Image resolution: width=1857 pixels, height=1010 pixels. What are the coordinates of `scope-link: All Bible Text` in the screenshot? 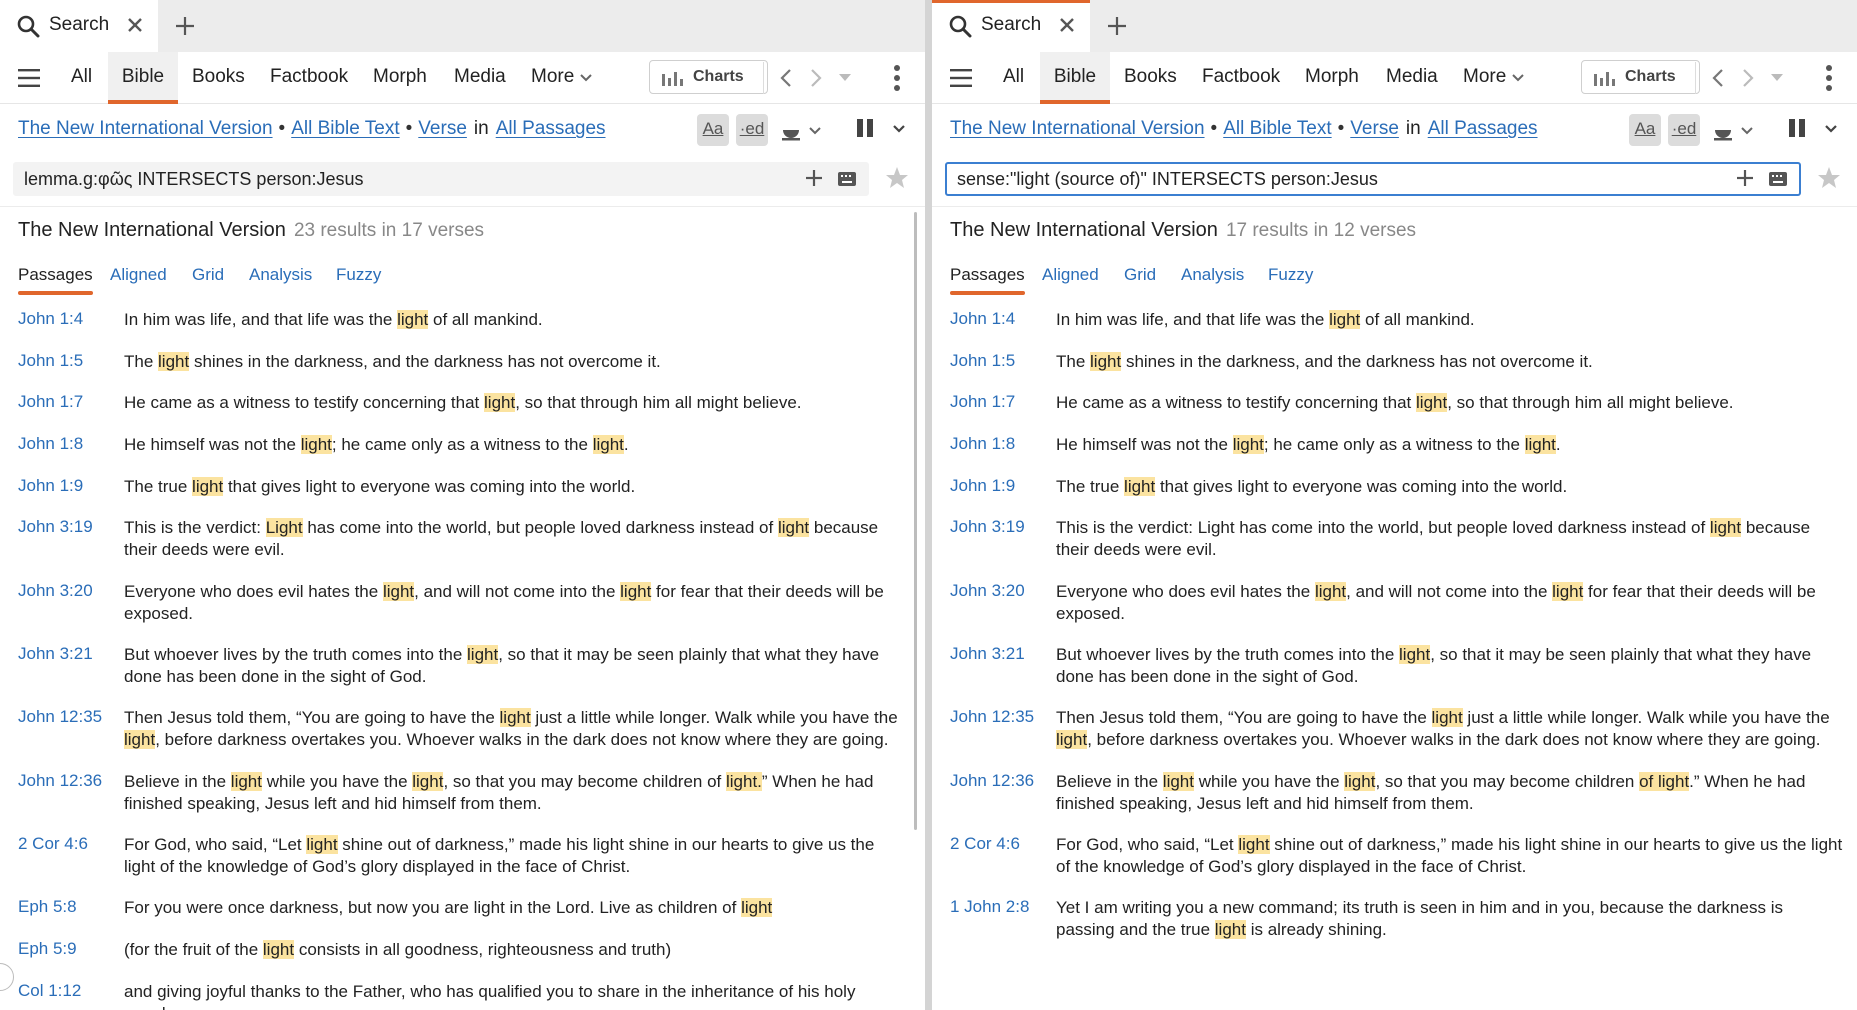 It's located at (345, 128).